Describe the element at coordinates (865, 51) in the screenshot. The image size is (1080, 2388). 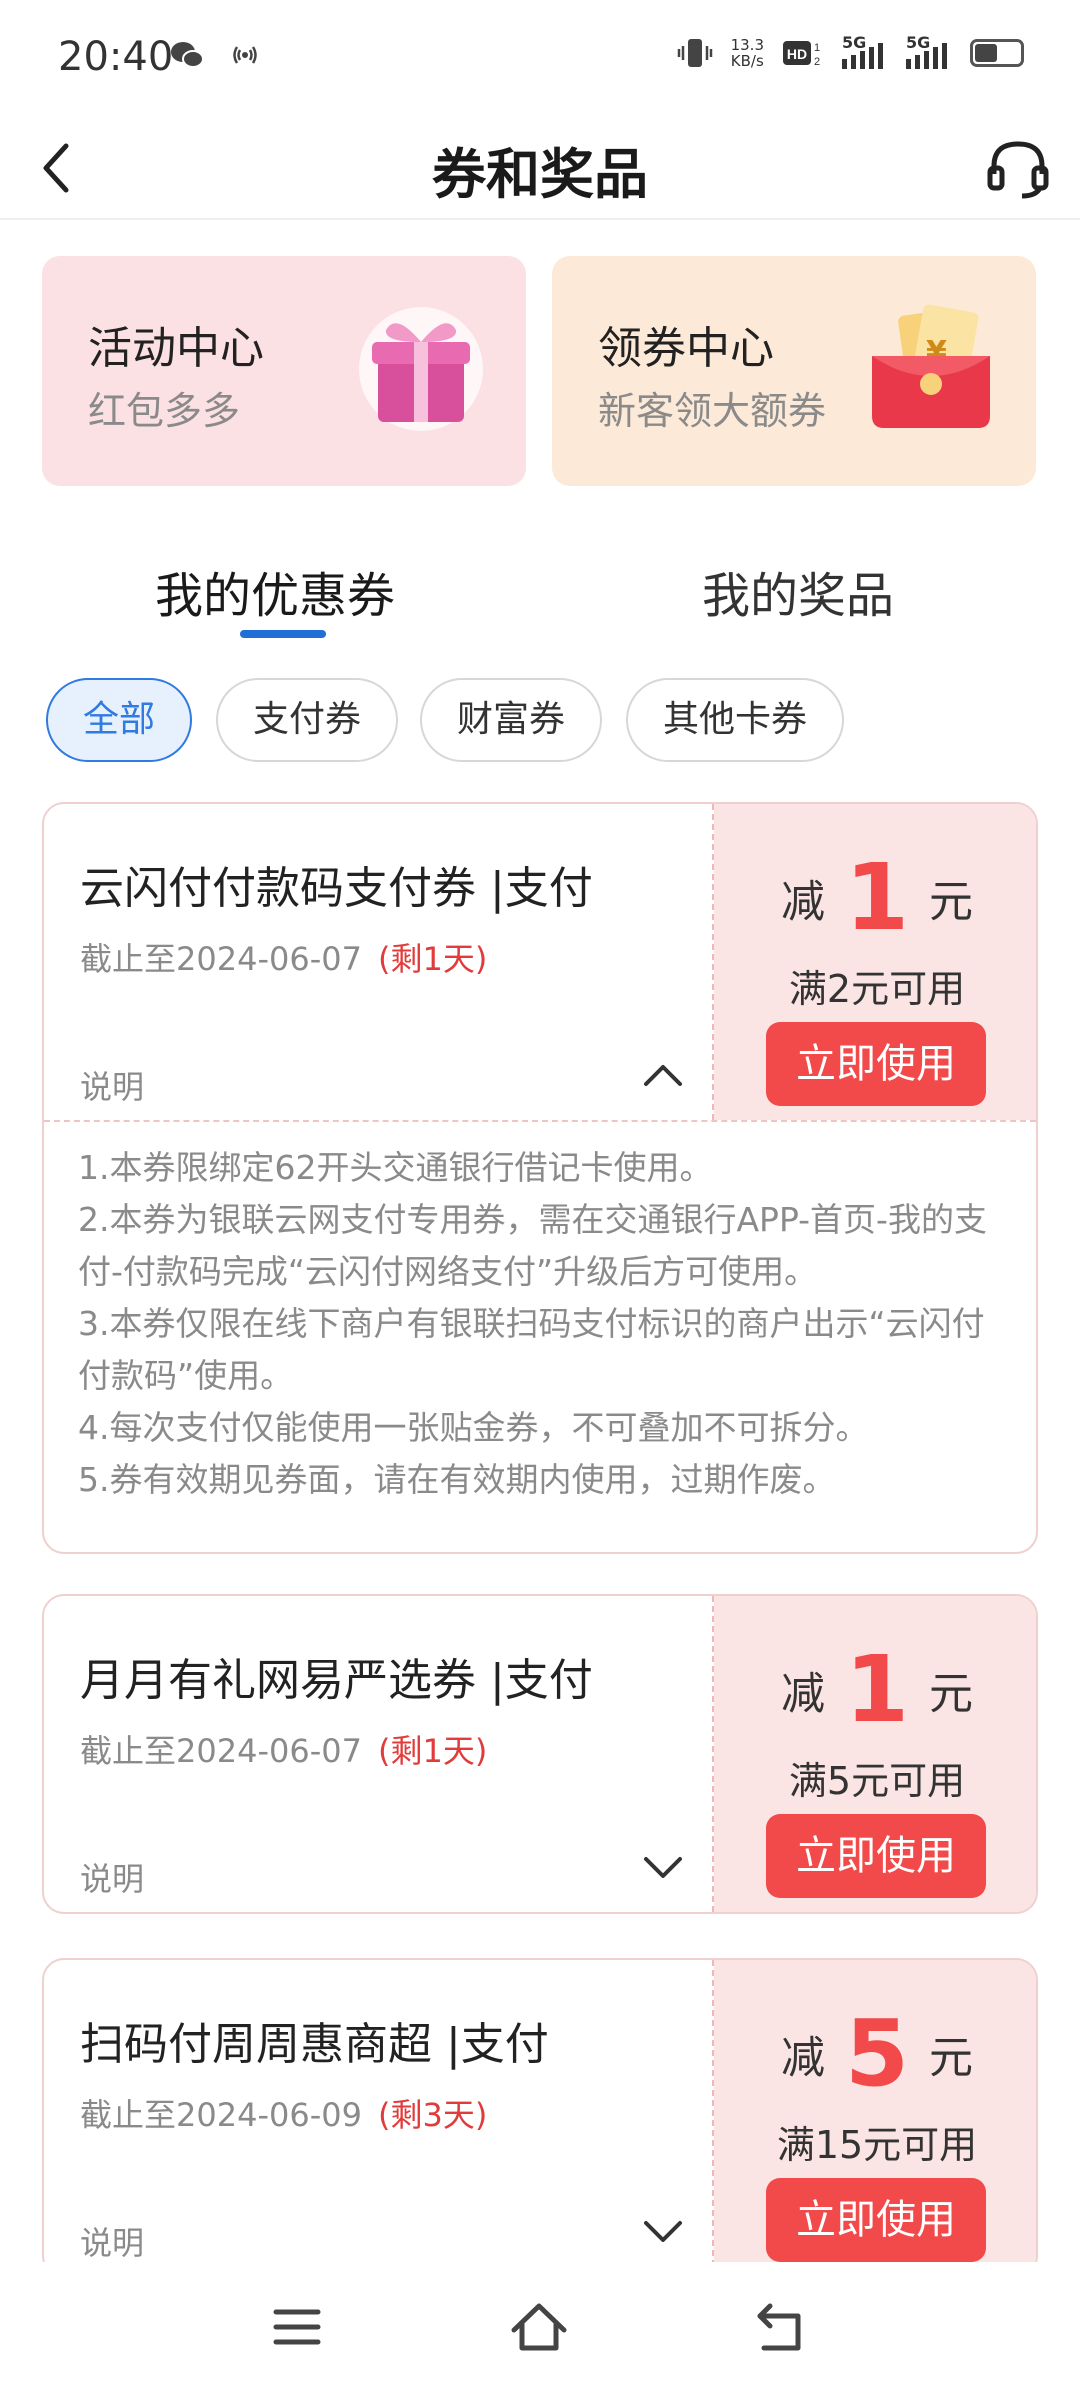
I see `signal-sim1-icon: 5G` at that location.